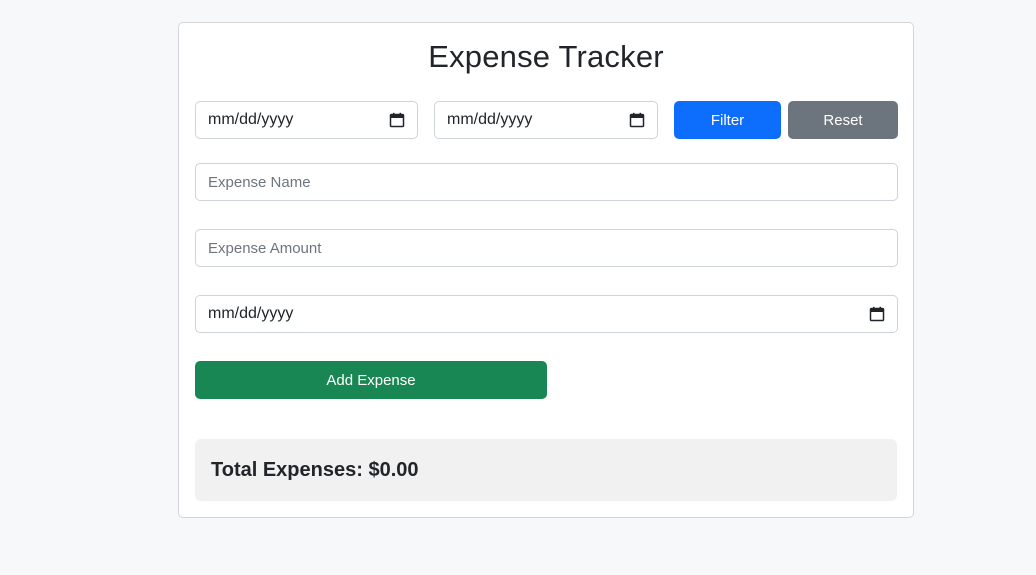 The height and width of the screenshot is (575, 1036). What do you see at coordinates (546, 56) in the screenshot?
I see `page-title: Expense Tracker` at bounding box center [546, 56].